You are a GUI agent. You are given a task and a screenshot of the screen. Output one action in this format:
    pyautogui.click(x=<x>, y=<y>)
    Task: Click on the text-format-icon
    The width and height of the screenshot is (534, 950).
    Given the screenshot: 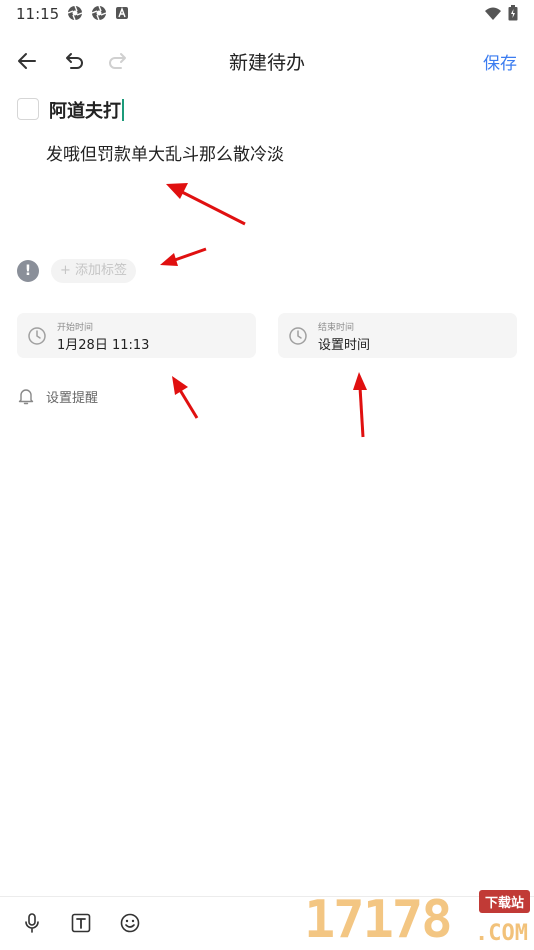 What is the action you would take?
    pyautogui.click(x=81, y=923)
    